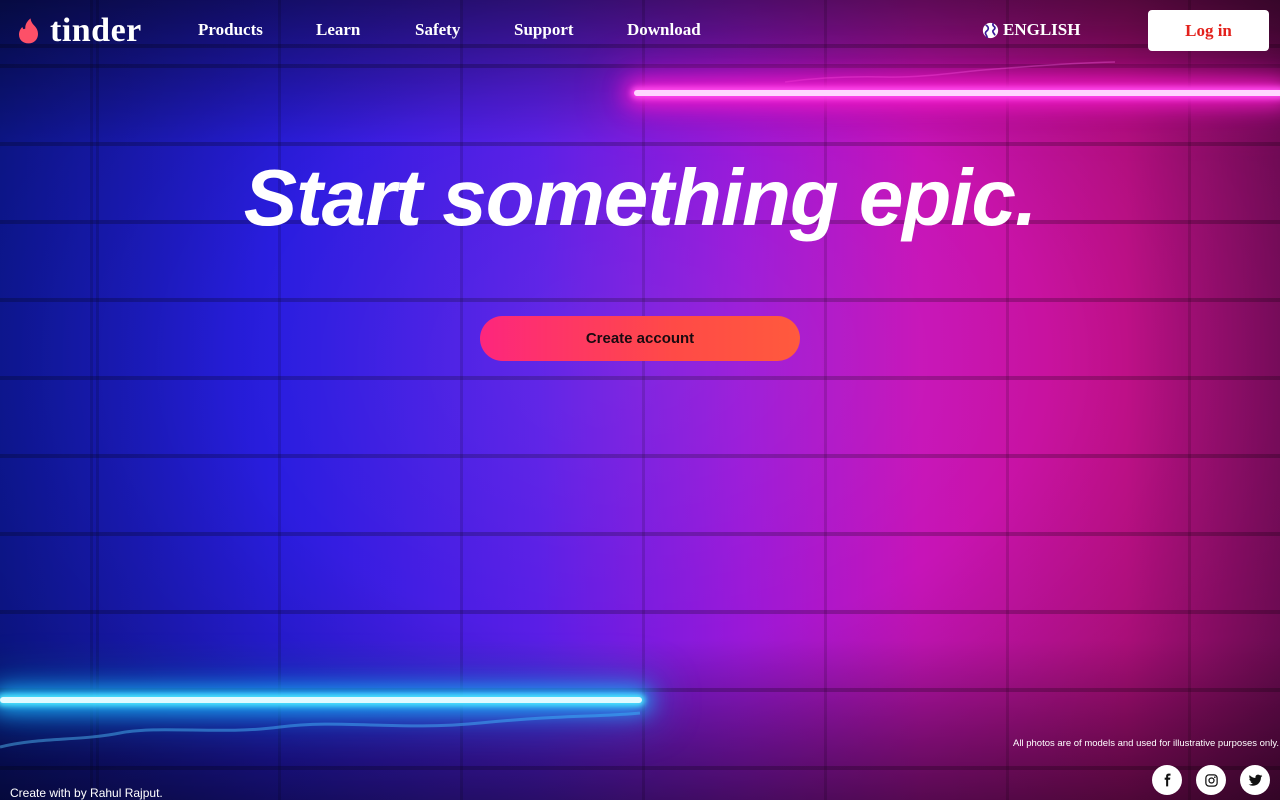 The width and height of the screenshot is (1280, 800). I want to click on facebook-icon, so click(1167, 780).